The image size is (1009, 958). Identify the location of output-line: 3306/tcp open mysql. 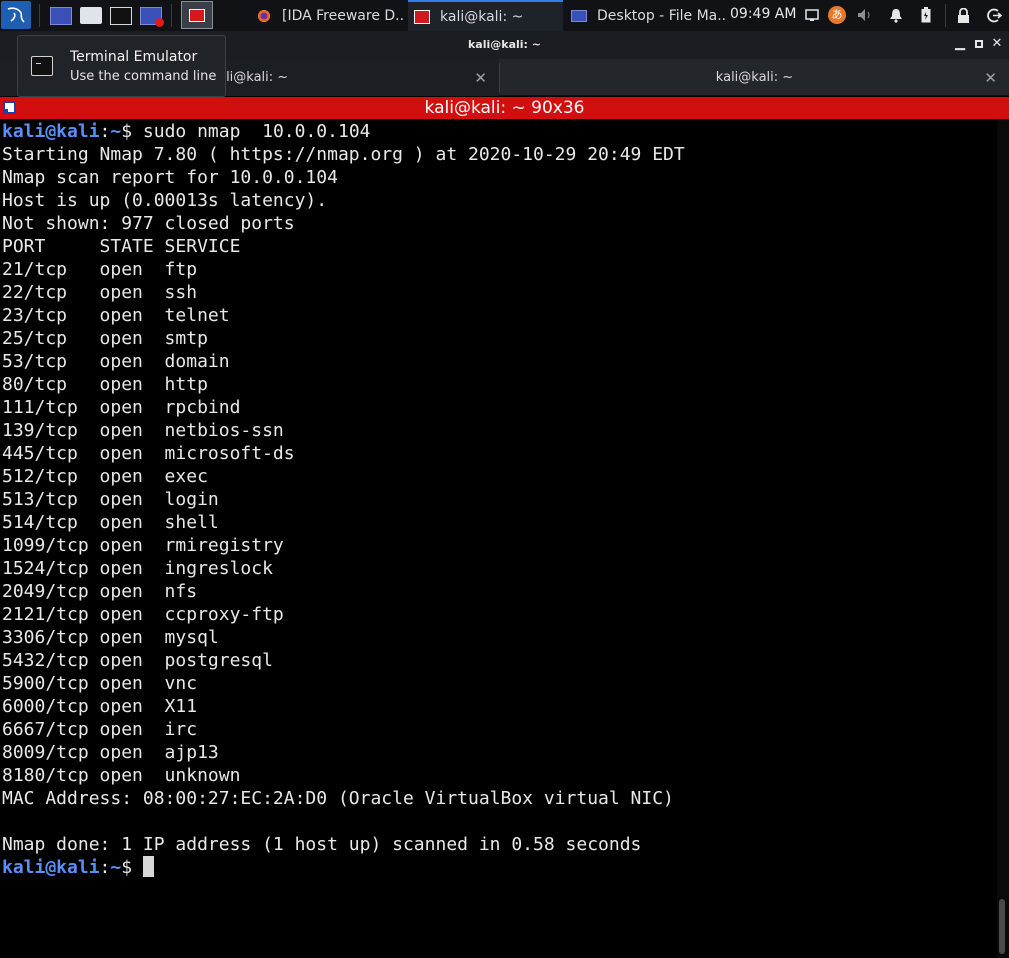
(110, 637).